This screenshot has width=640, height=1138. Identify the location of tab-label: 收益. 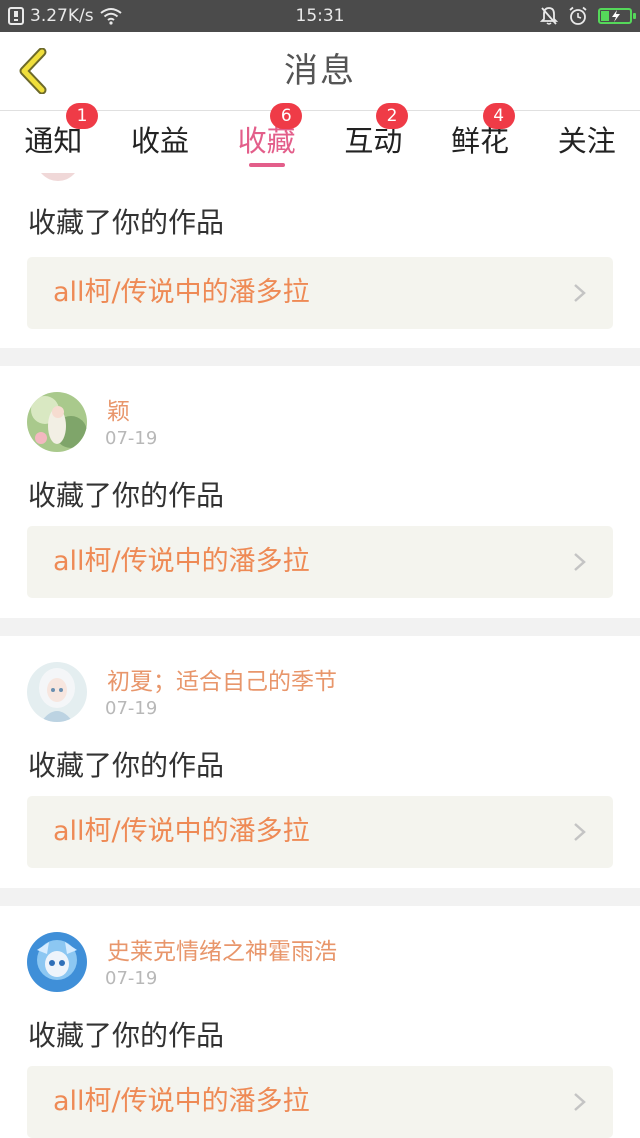
(160, 141).